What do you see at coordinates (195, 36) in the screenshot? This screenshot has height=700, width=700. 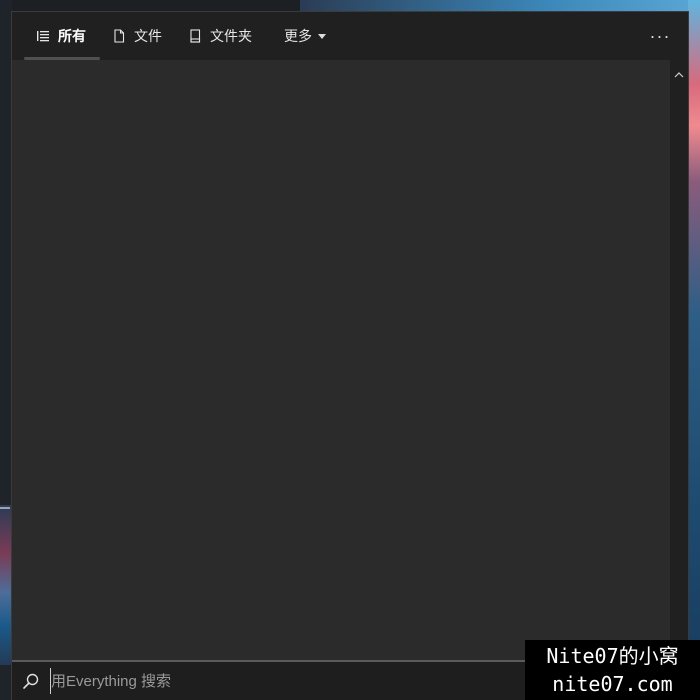 I see `folder-icon` at bounding box center [195, 36].